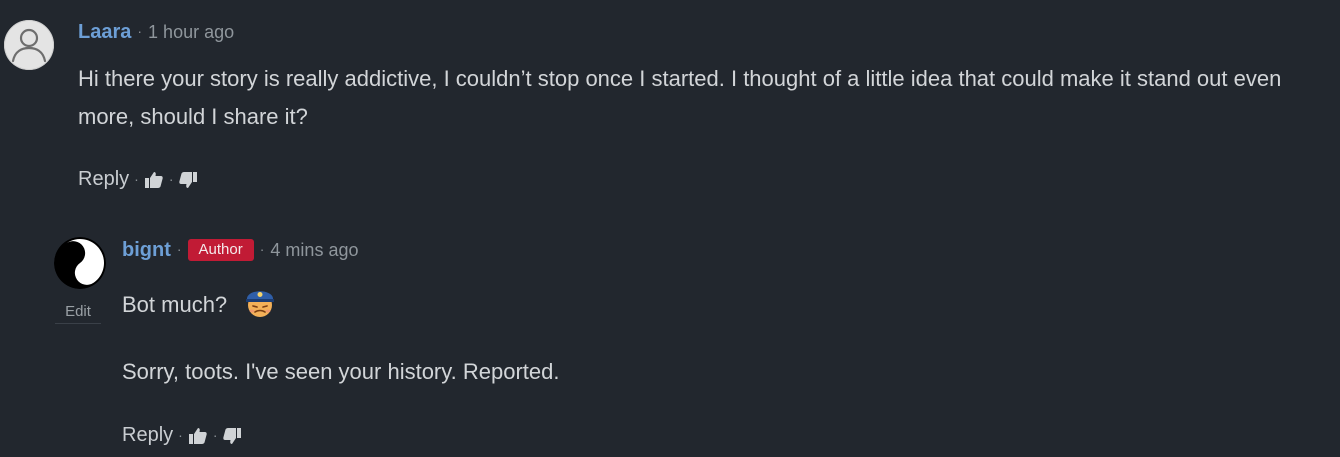 This screenshot has height=457, width=1340. I want to click on edit-avatar-button: Edit, so click(78, 312).